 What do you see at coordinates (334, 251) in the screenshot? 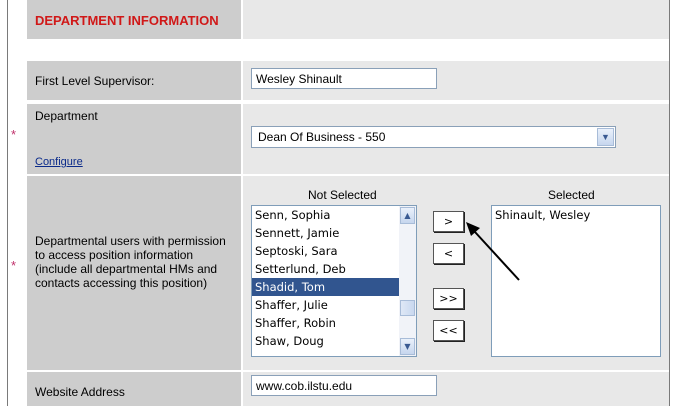
I see `list-item: Septoski, Sara` at bounding box center [334, 251].